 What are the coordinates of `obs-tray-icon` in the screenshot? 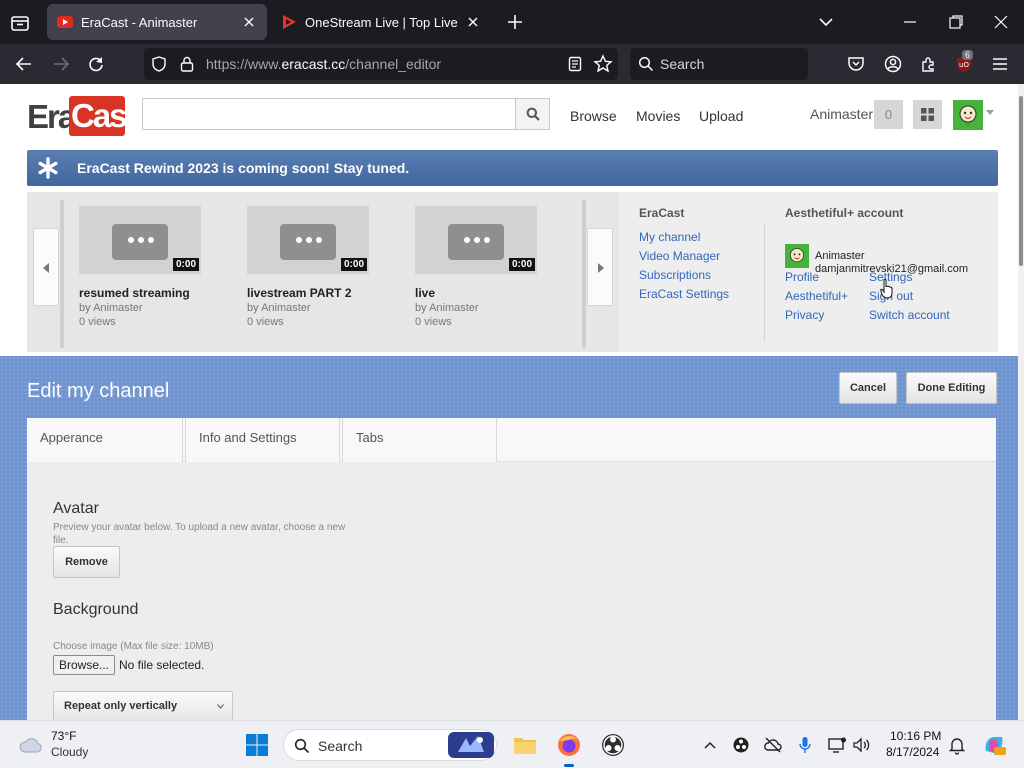 It's located at (741, 745).